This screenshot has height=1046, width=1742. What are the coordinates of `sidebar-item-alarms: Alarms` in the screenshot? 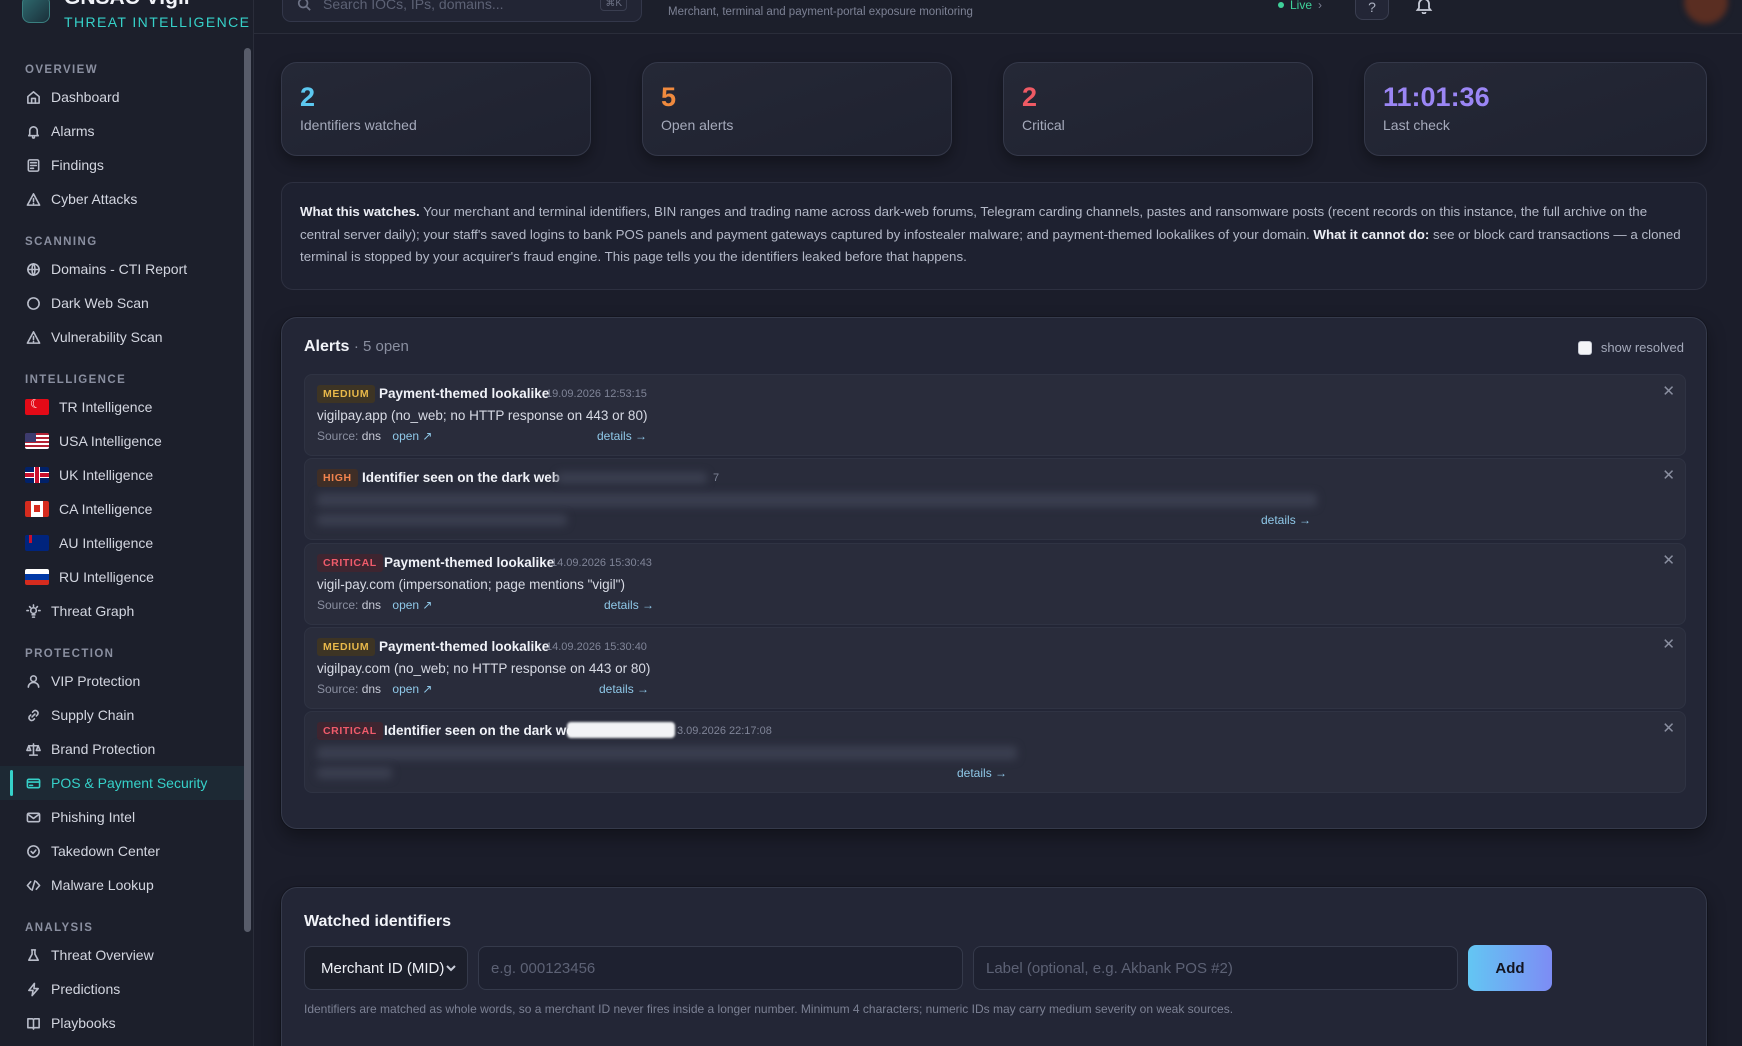 It's located at (122, 131).